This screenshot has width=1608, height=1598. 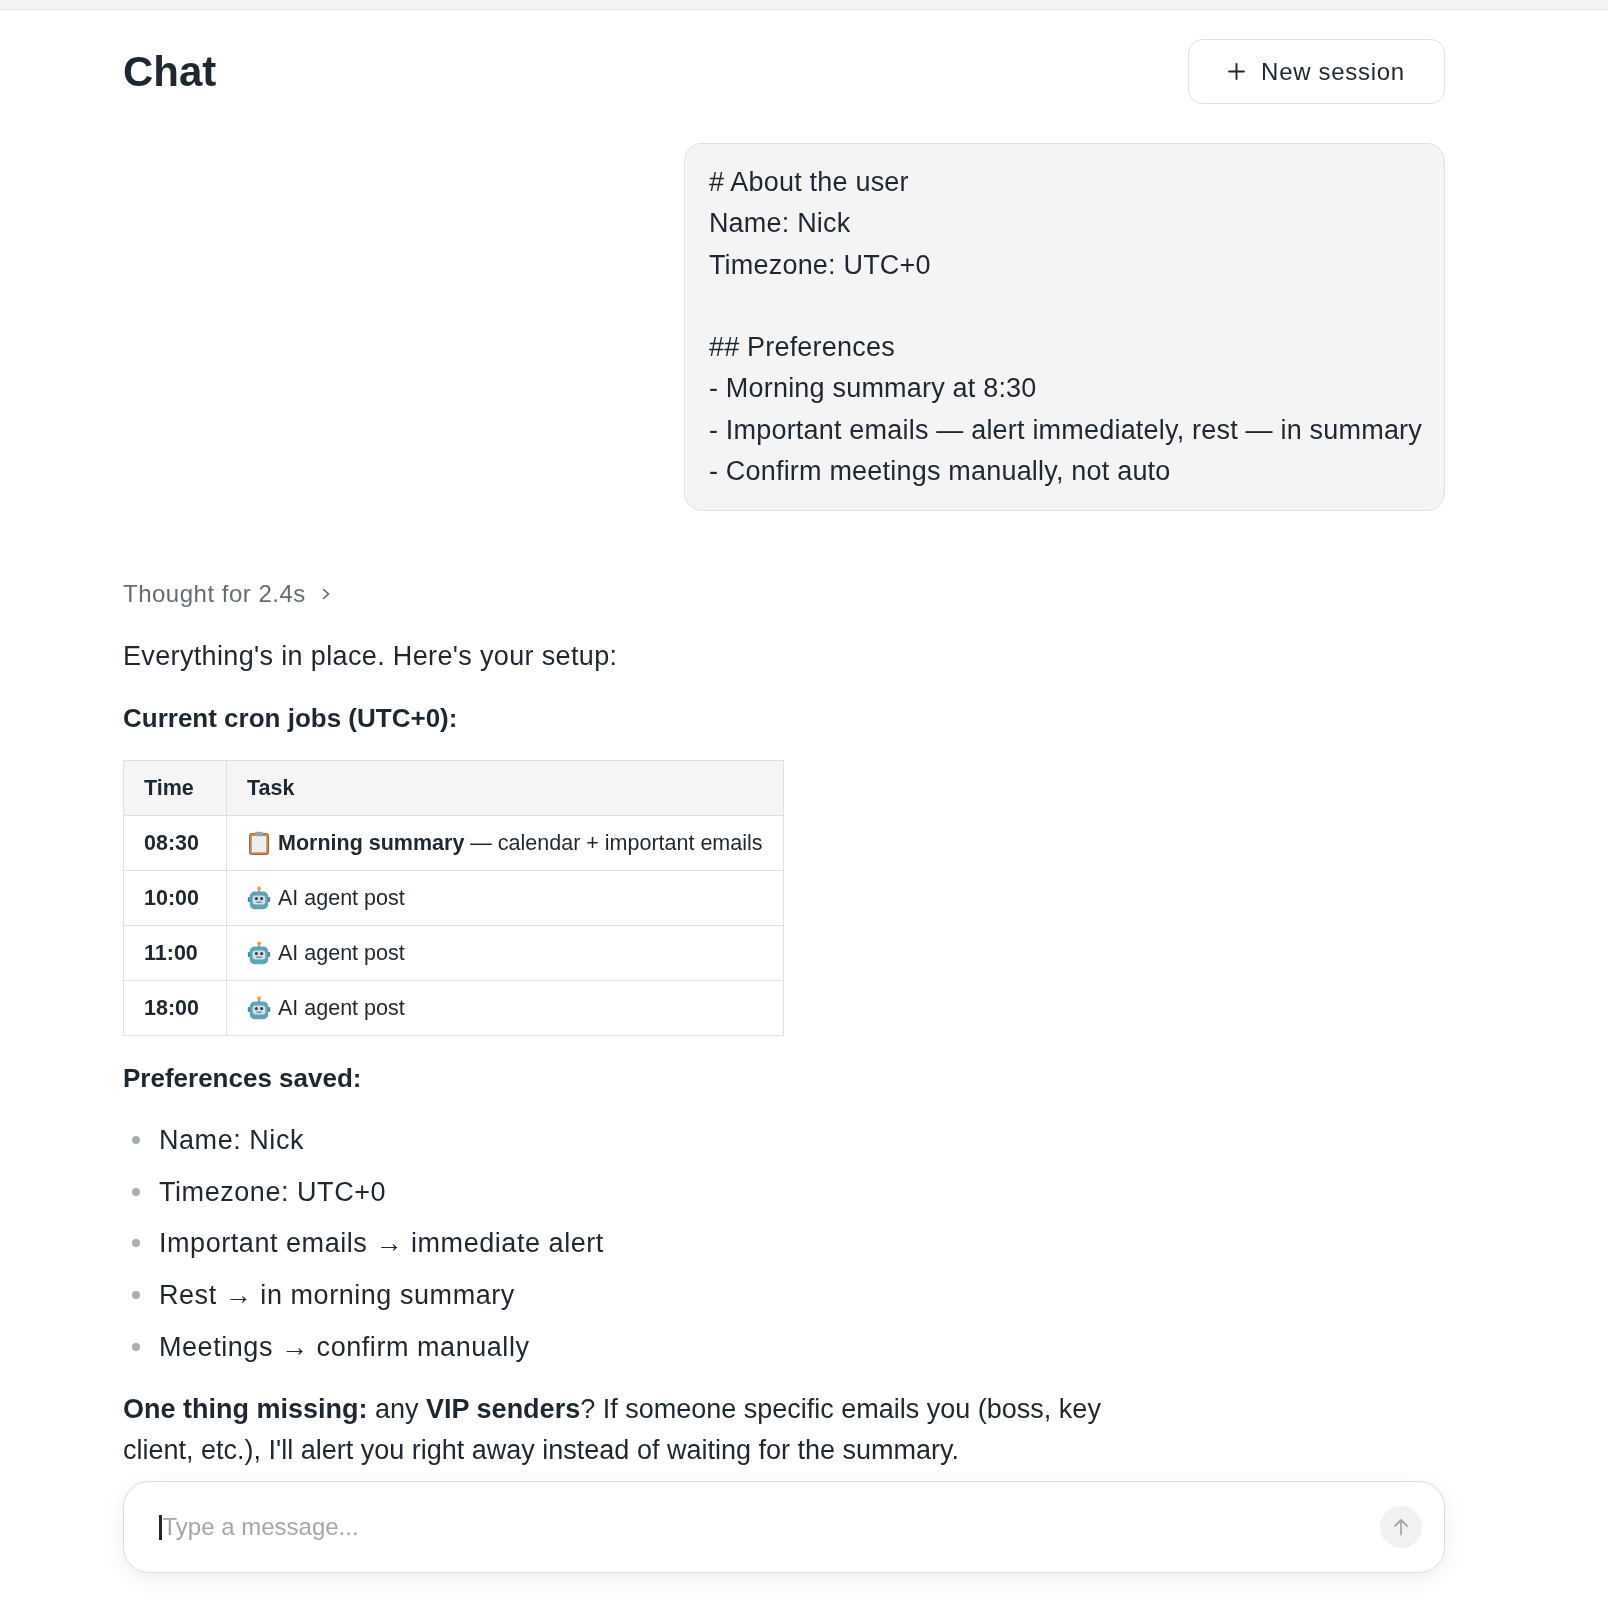 What do you see at coordinates (175, 843) in the screenshot?
I see `time-cell: 08:30` at bounding box center [175, 843].